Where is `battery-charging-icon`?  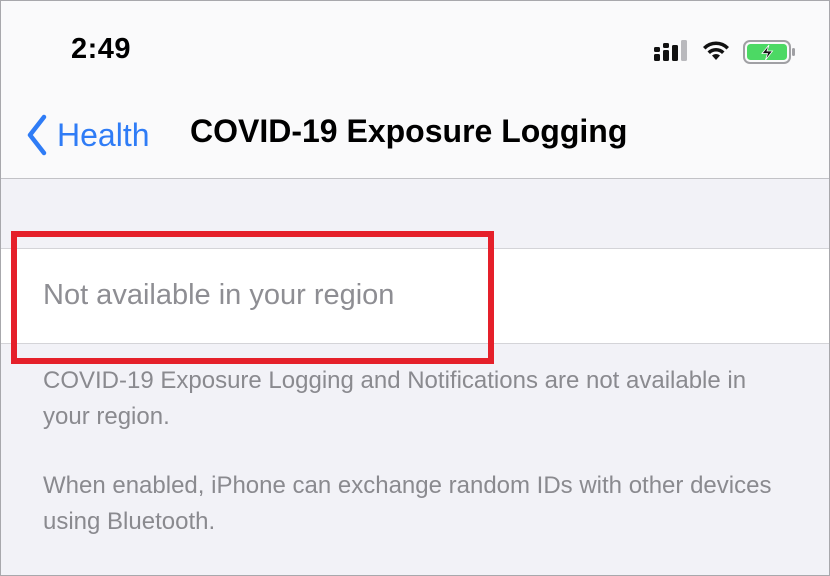 battery-charging-icon is located at coordinates (769, 52).